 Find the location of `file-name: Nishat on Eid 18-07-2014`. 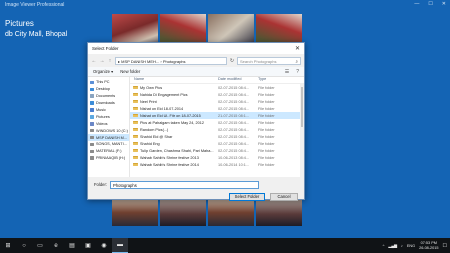

file-name: Nishat on Eid 18-07-2014 is located at coordinates (162, 108).